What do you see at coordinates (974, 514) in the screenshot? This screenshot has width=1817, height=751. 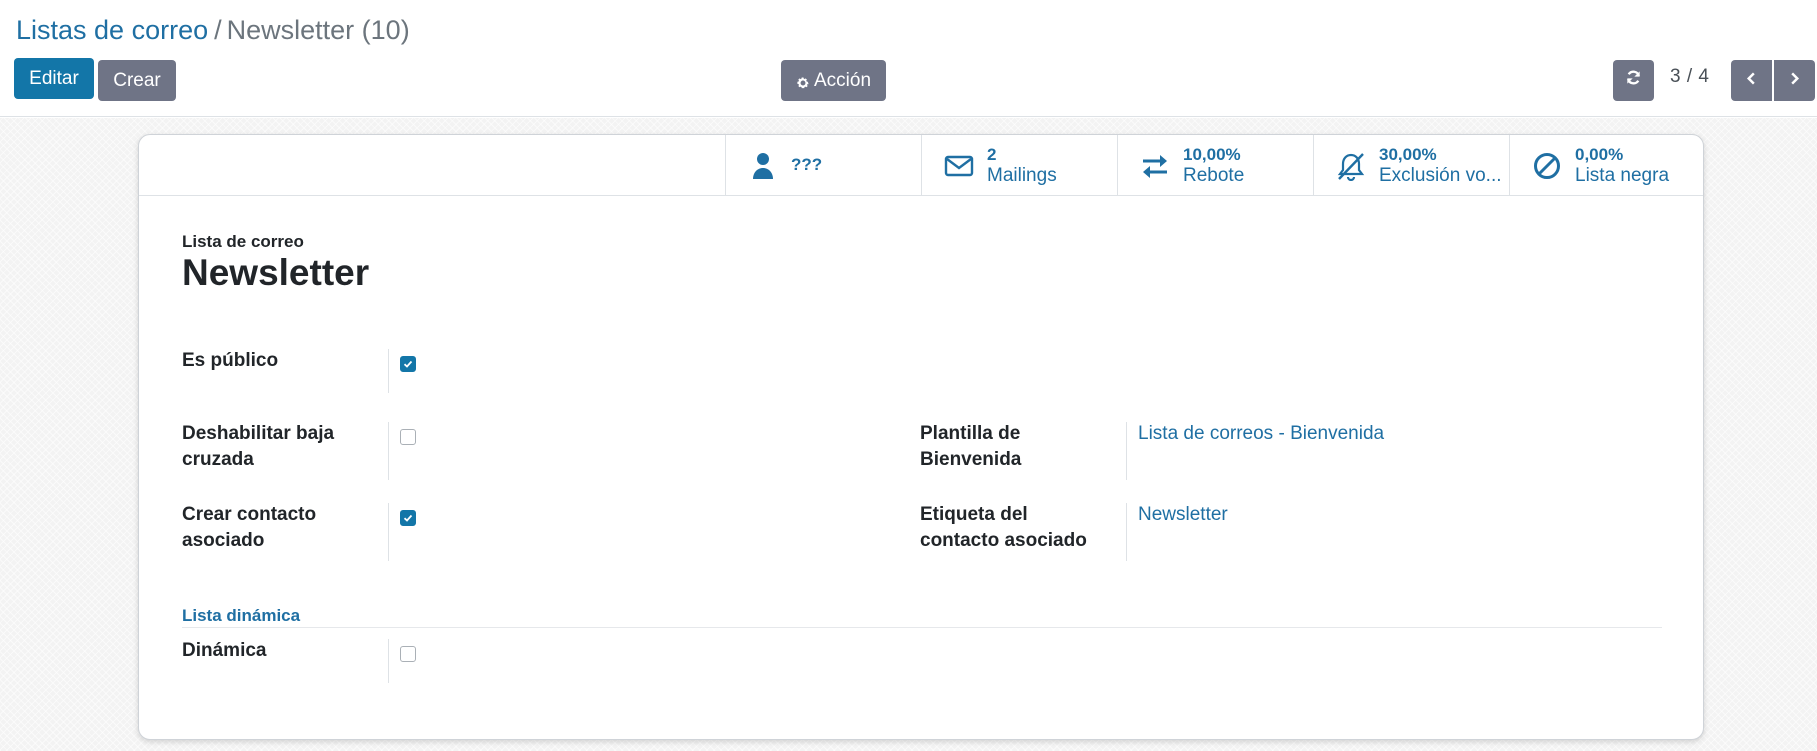 I see `contact-tag-label-line1: Etiqueta del` at bounding box center [974, 514].